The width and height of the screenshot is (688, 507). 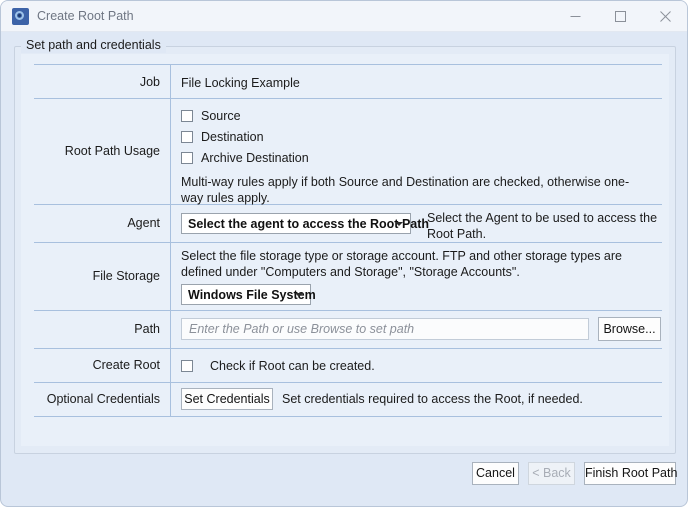 I want to click on job-label: Job, so click(x=149, y=82).